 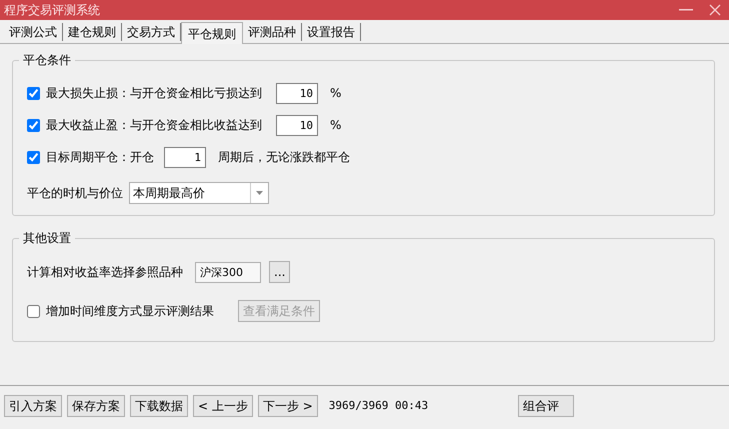 What do you see at coordinates (96, 406) in the screenshot?
I see `footer-button: 保存方案` at bounding box center [96, 406].